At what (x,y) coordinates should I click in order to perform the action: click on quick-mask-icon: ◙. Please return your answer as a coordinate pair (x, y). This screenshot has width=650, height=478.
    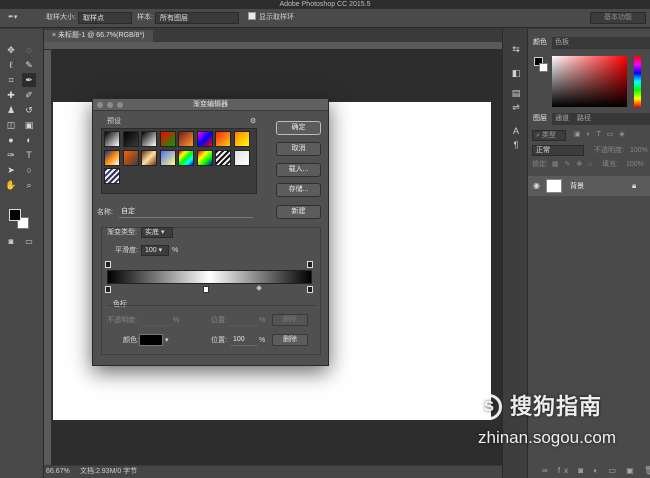
    Looking at the image, I should click on (11, 242).